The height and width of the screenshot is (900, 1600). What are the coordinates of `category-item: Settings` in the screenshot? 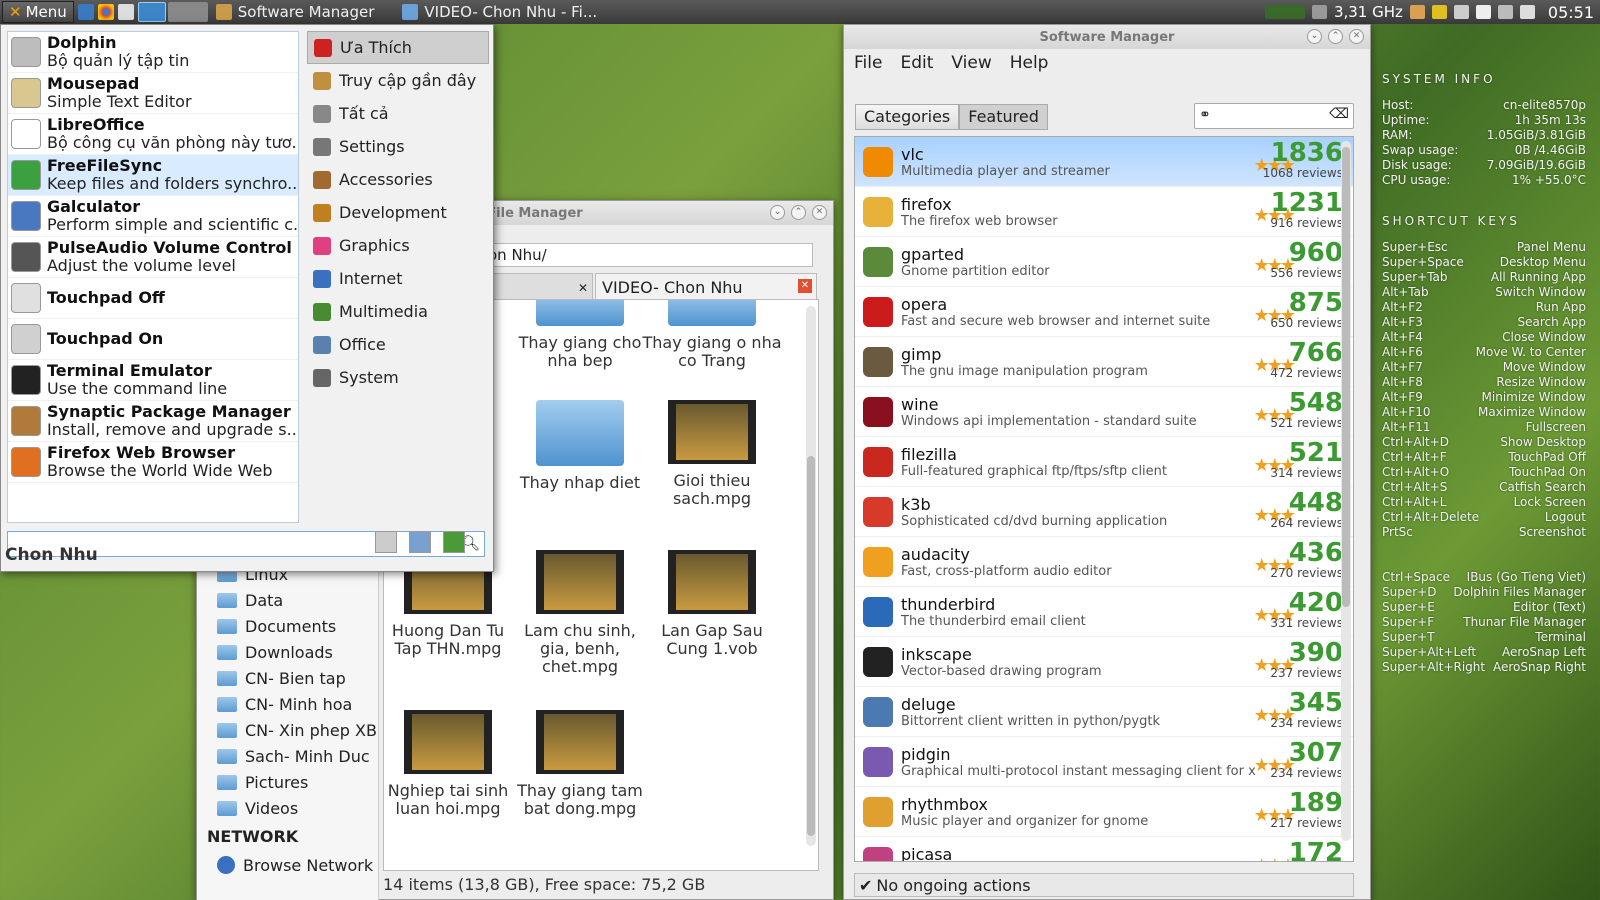 It's located at (398, 146).